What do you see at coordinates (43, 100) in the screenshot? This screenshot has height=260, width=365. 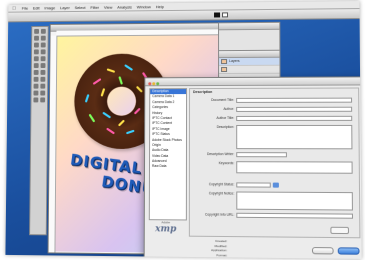 I see `zoom-tool-icon` at bounding box center [43, 100].